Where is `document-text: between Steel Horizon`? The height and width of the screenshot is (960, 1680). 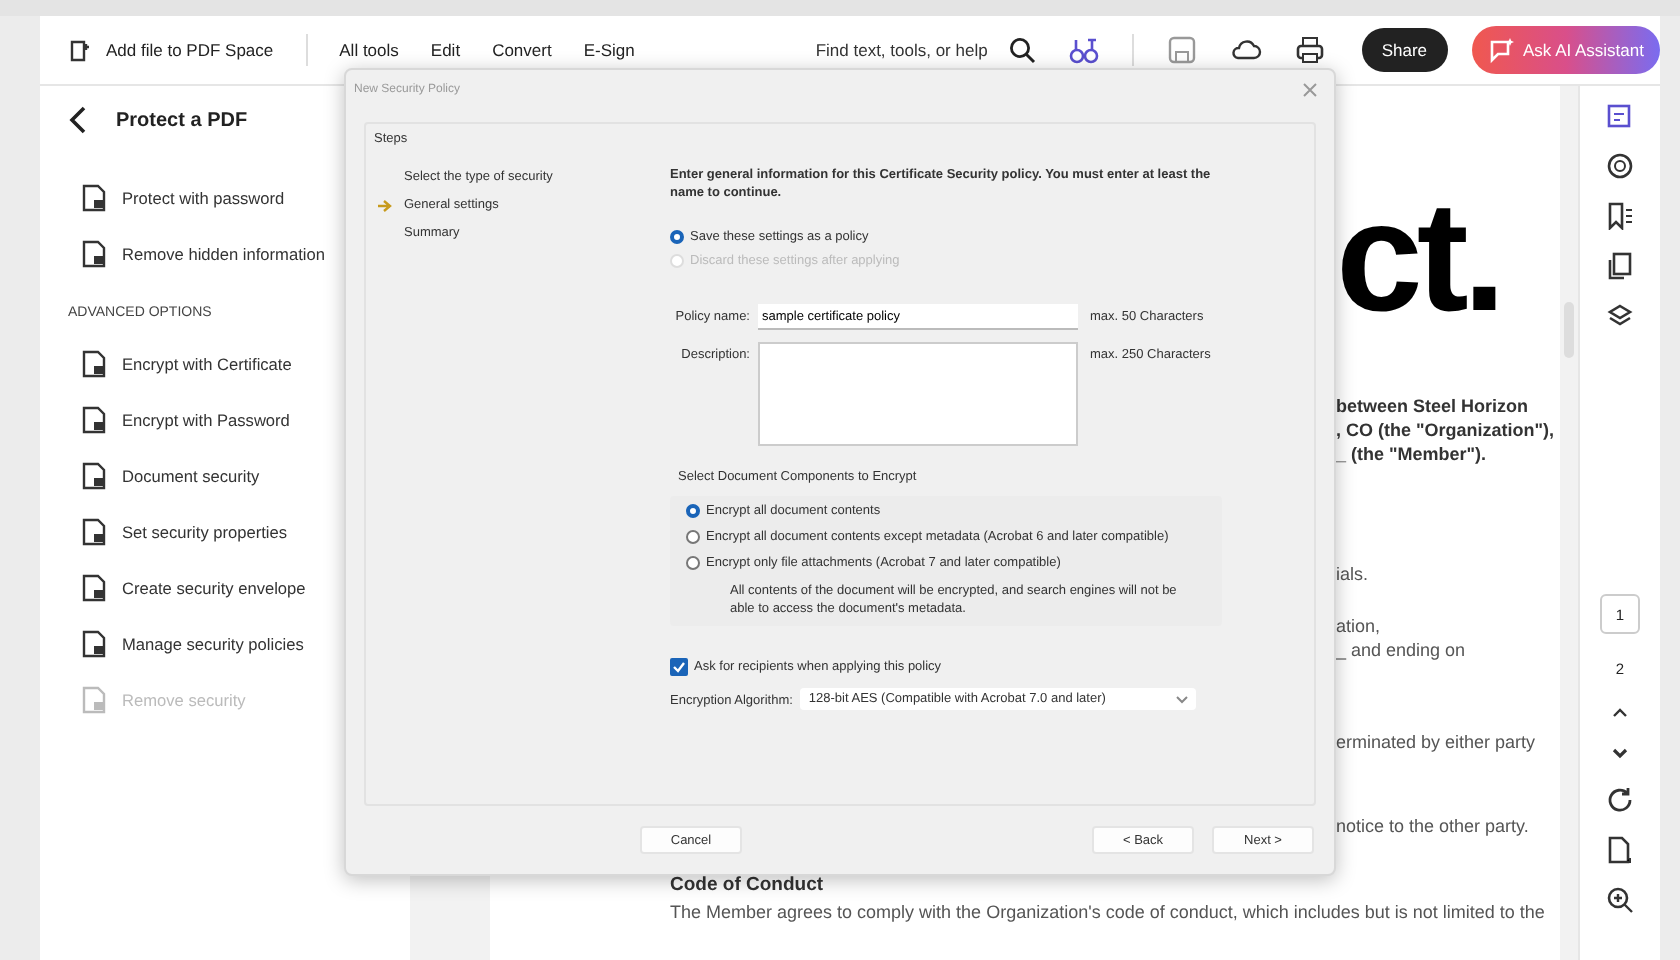
document-text: between Steel Horizon is located at coordinates (1433, 406).